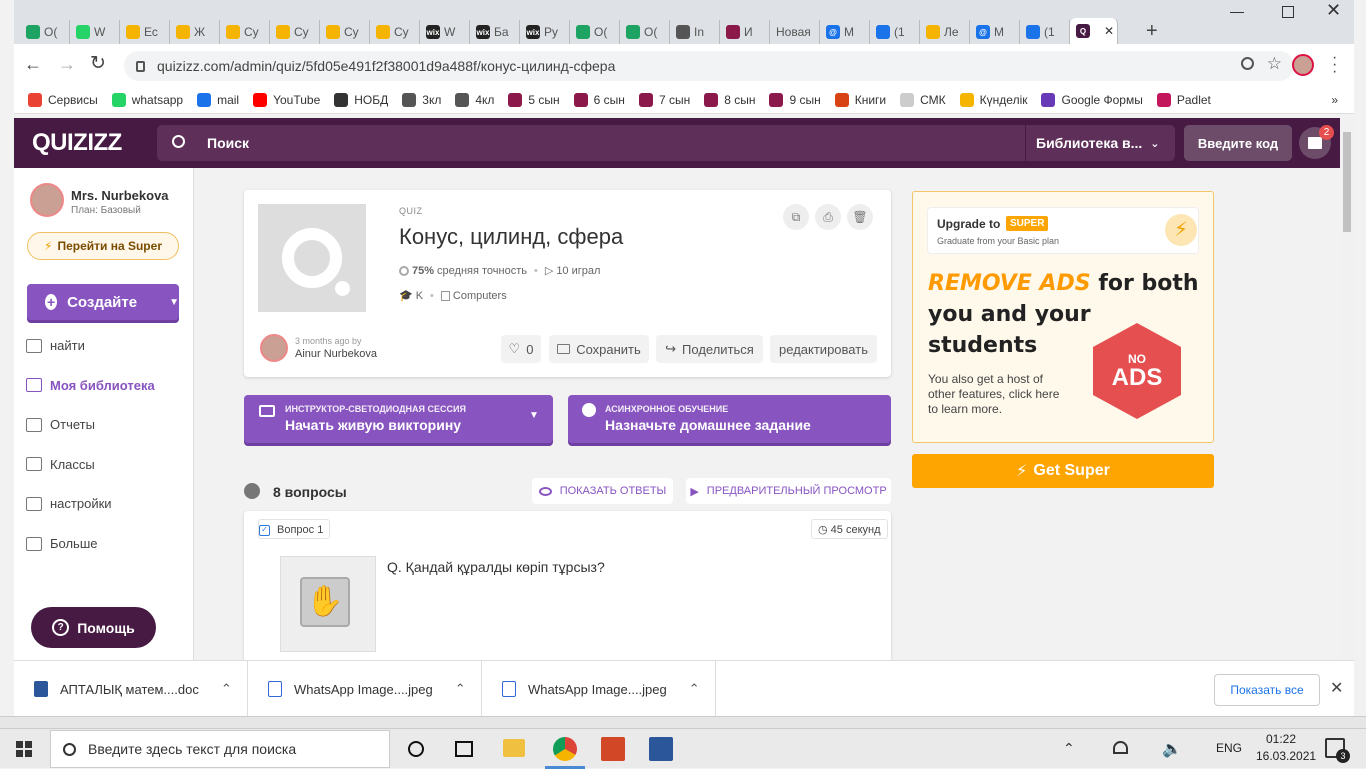 This screenshot has height=769, width=1366. Describe the element at coordinates (1100, 143) in the screenshot. I see `library-dropdown: Библиотека в... ⌄` at that location.